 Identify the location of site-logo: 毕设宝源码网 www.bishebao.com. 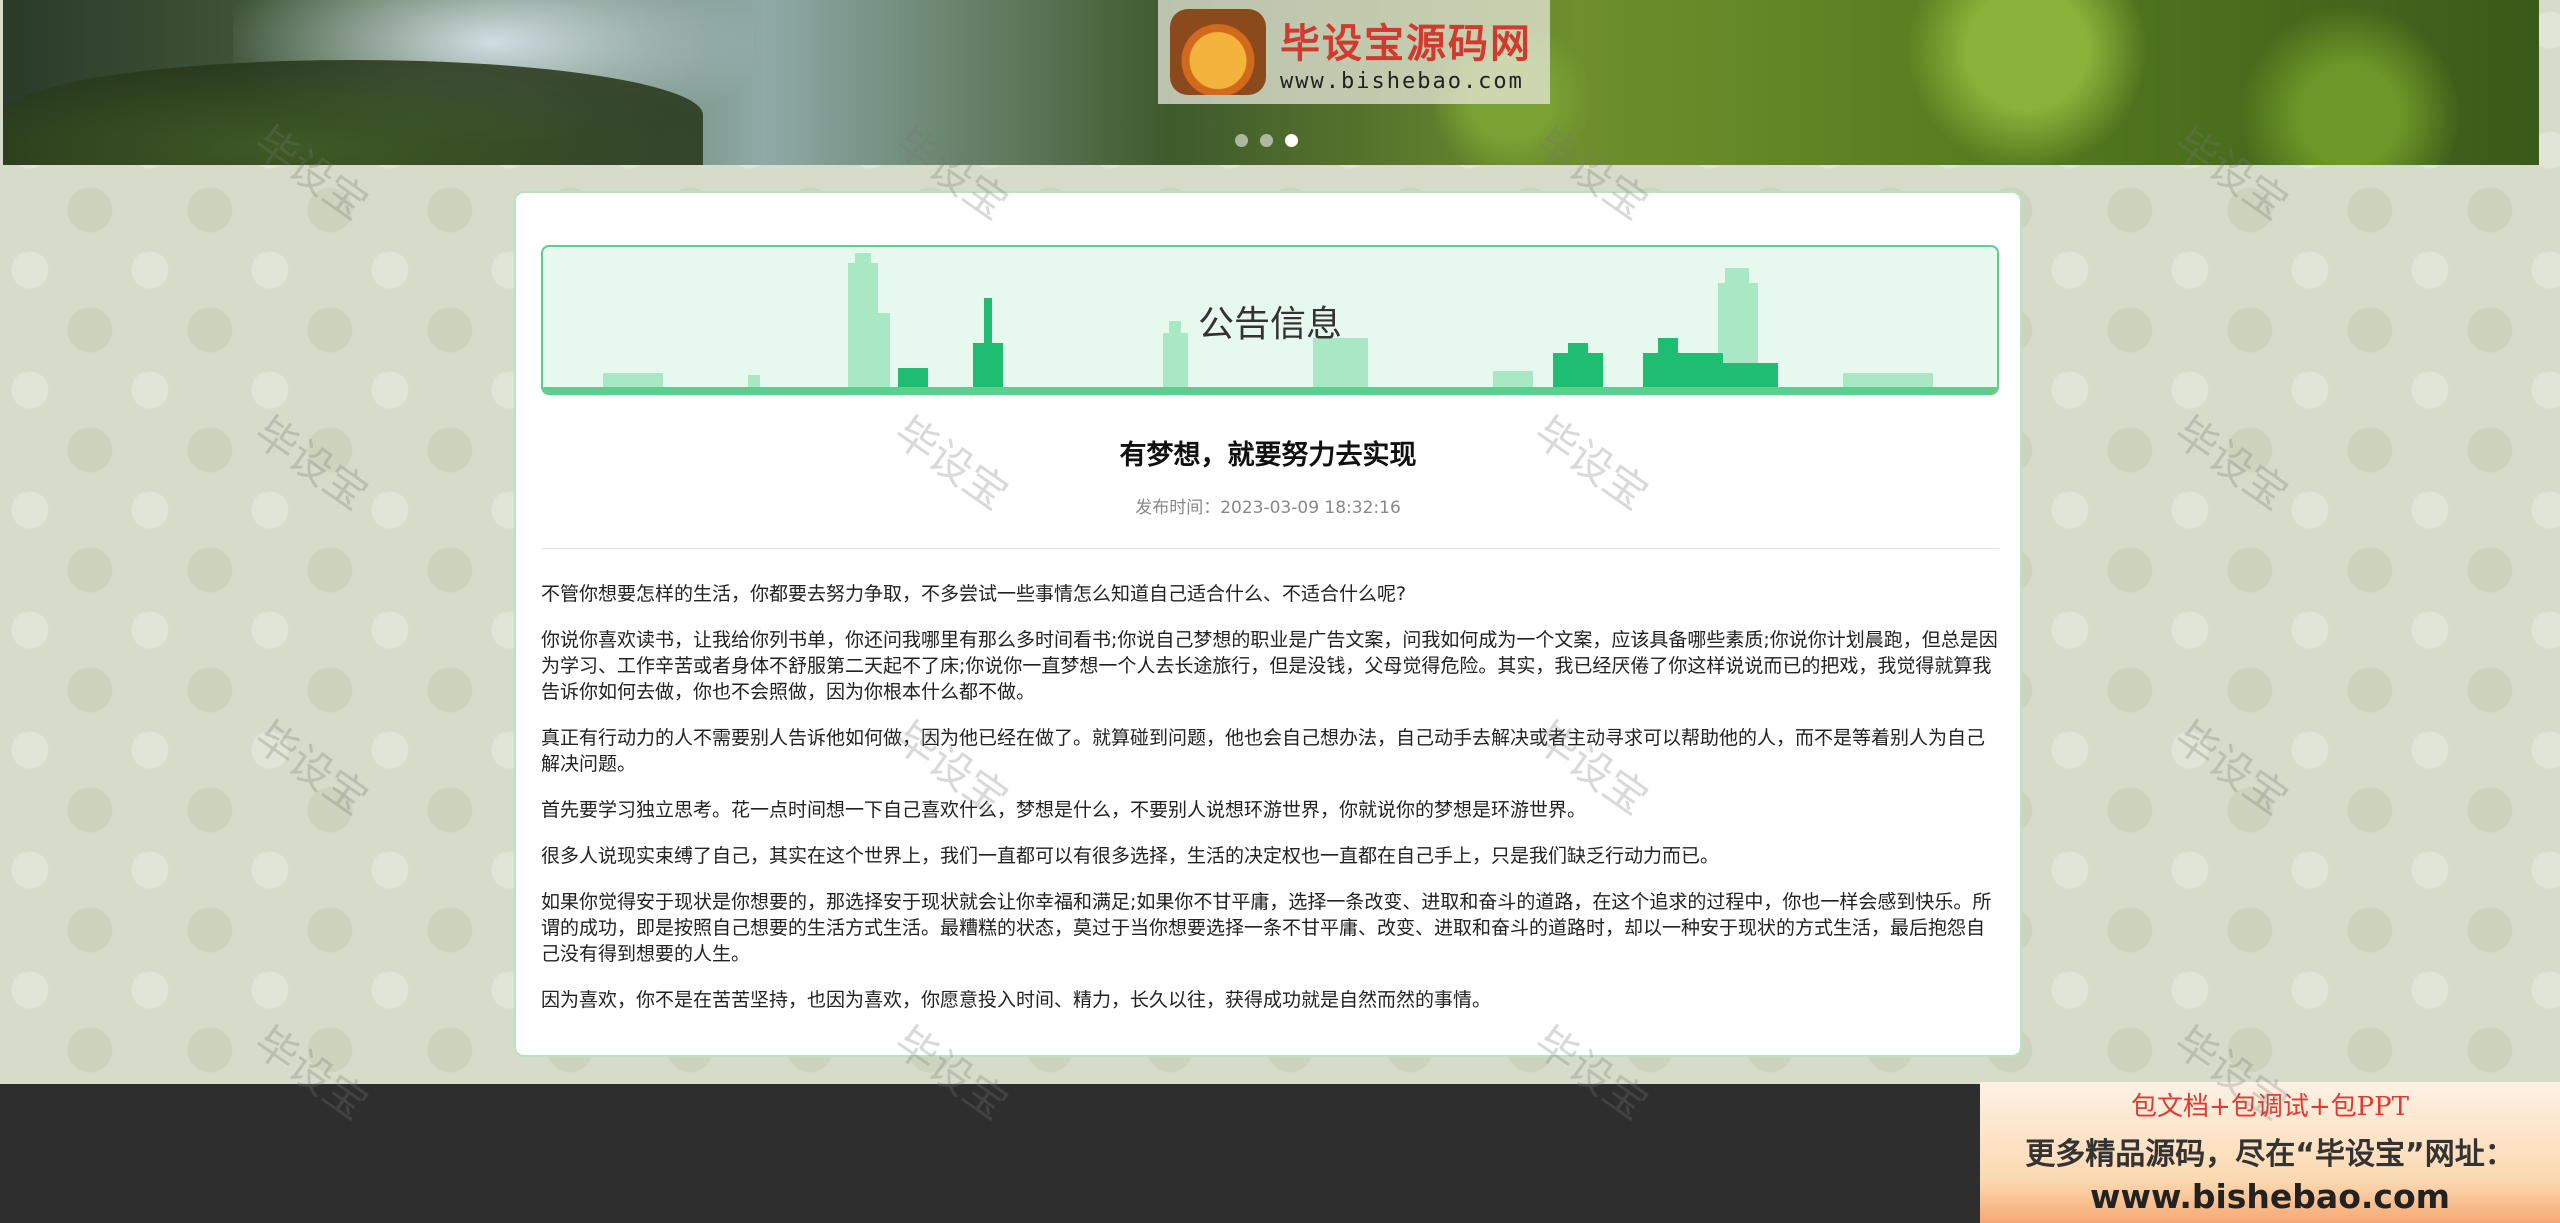
(1354, 52).